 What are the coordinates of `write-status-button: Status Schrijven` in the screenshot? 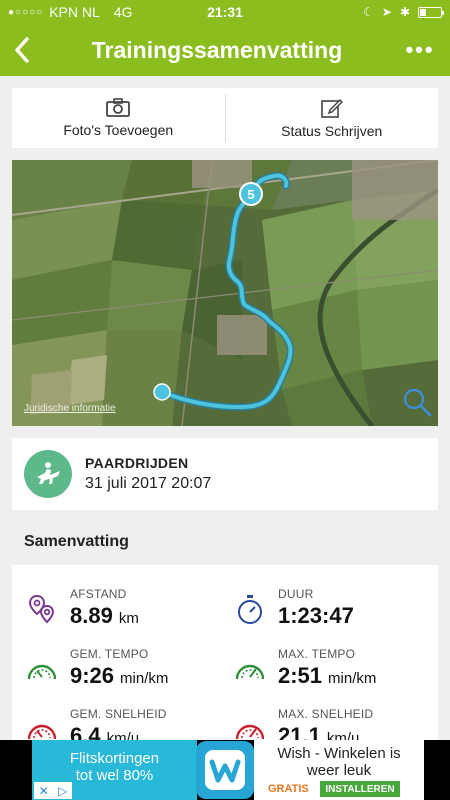 It's located at (332, 118).